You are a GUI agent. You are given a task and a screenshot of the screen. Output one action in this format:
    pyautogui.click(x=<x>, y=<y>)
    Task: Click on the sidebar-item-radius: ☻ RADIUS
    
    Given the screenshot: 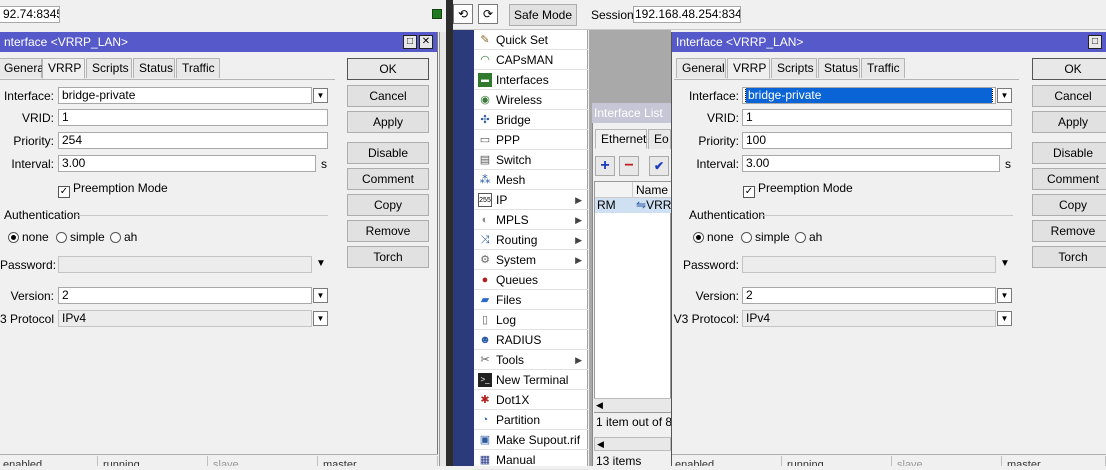 What is the action you would take?
    pyautogui.click(x=531, y=340)
    